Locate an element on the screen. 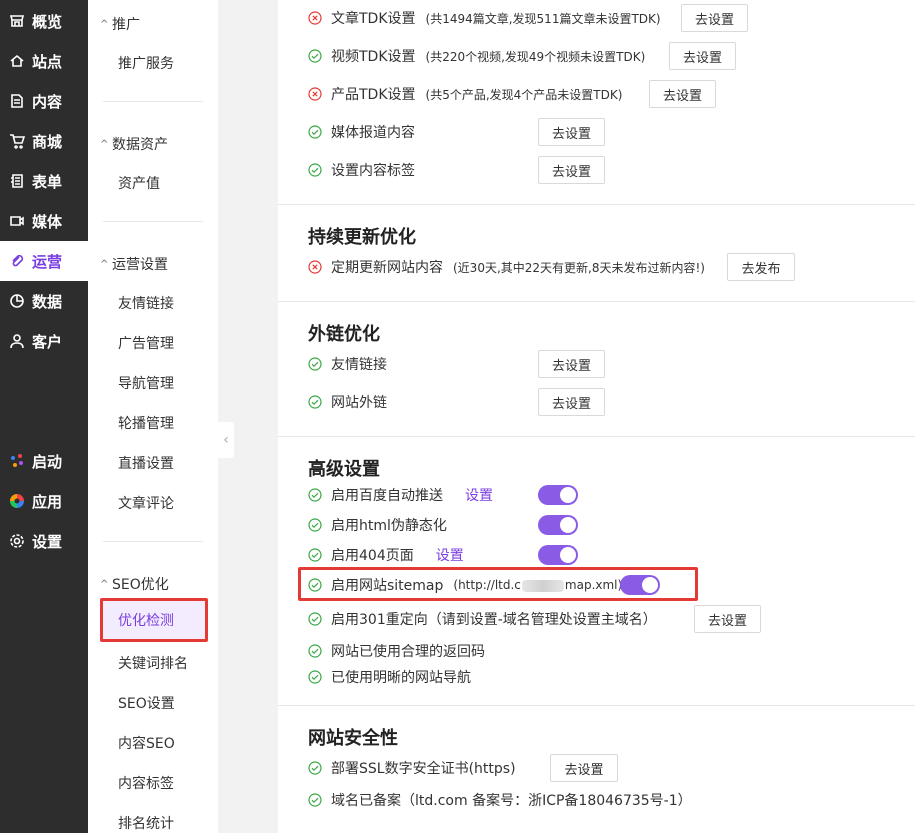  set-button-external-links: 去设置 is located at coordinates (571, 402).